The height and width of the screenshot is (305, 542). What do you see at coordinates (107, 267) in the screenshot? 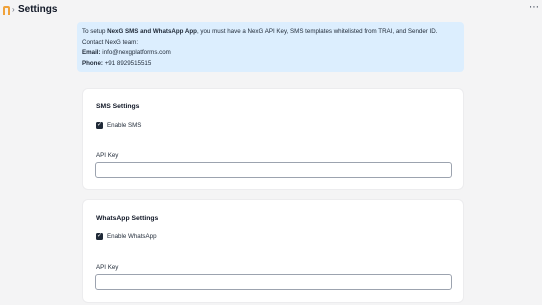
I see `whatsapp-api-key-label: API Key` at bounding box center [107, 267].